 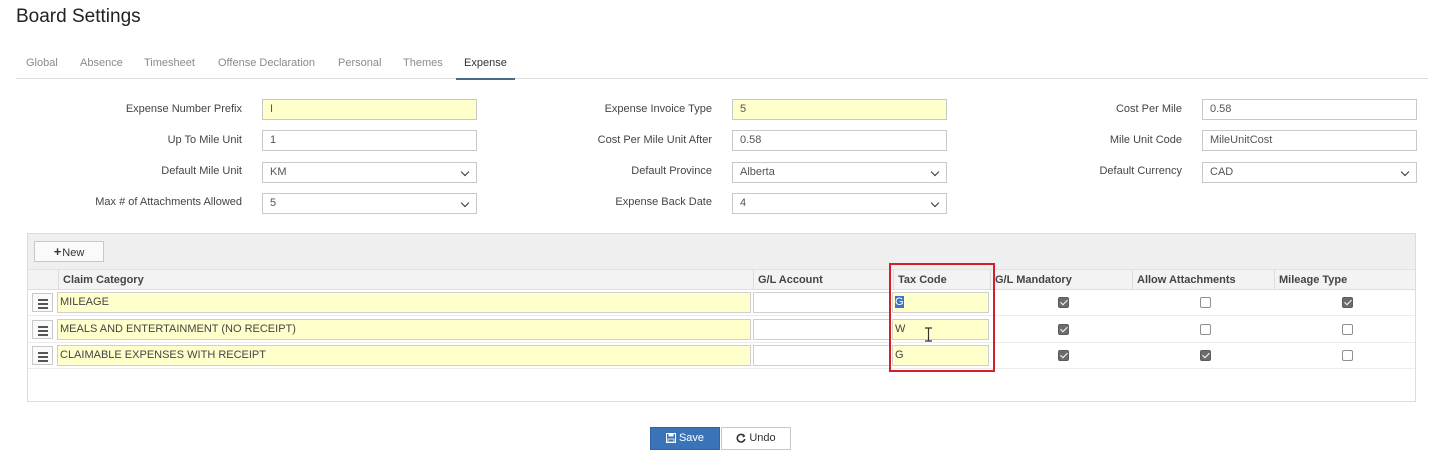 I want to click on tab-personal: Personal, so click(x=359, y=64).